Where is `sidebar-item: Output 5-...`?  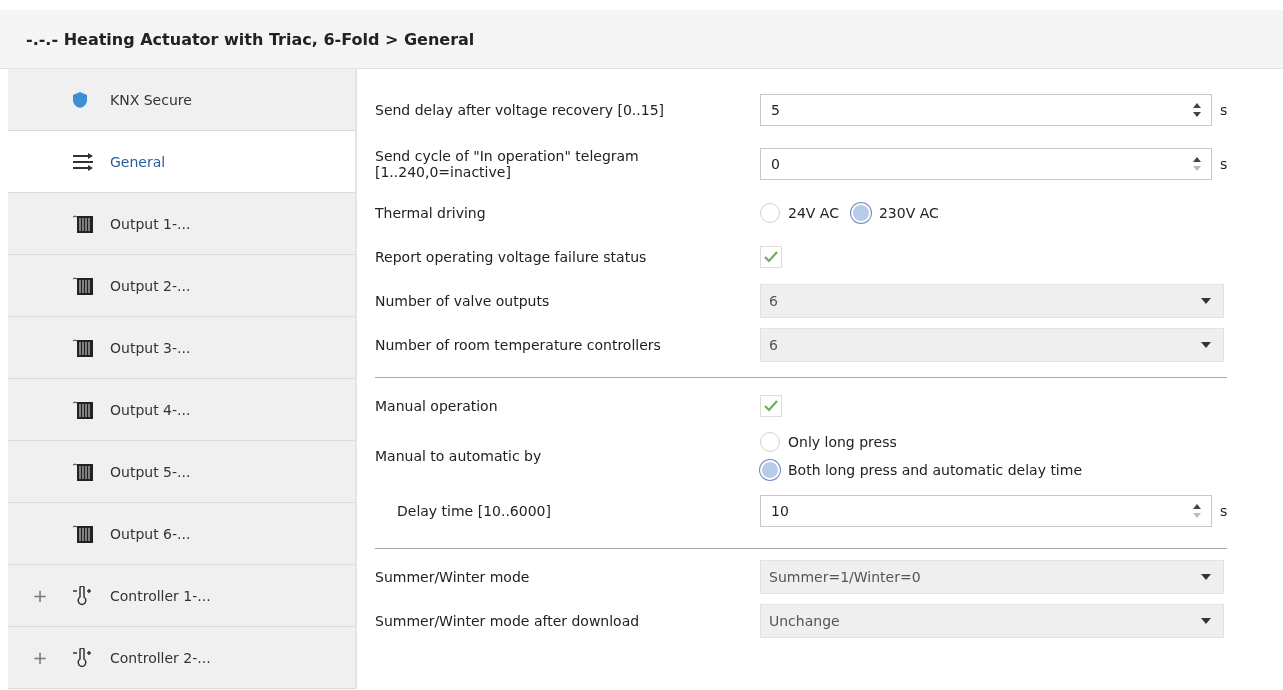 sidebar-item: Output 5-... is located at coordinates (181, 472).